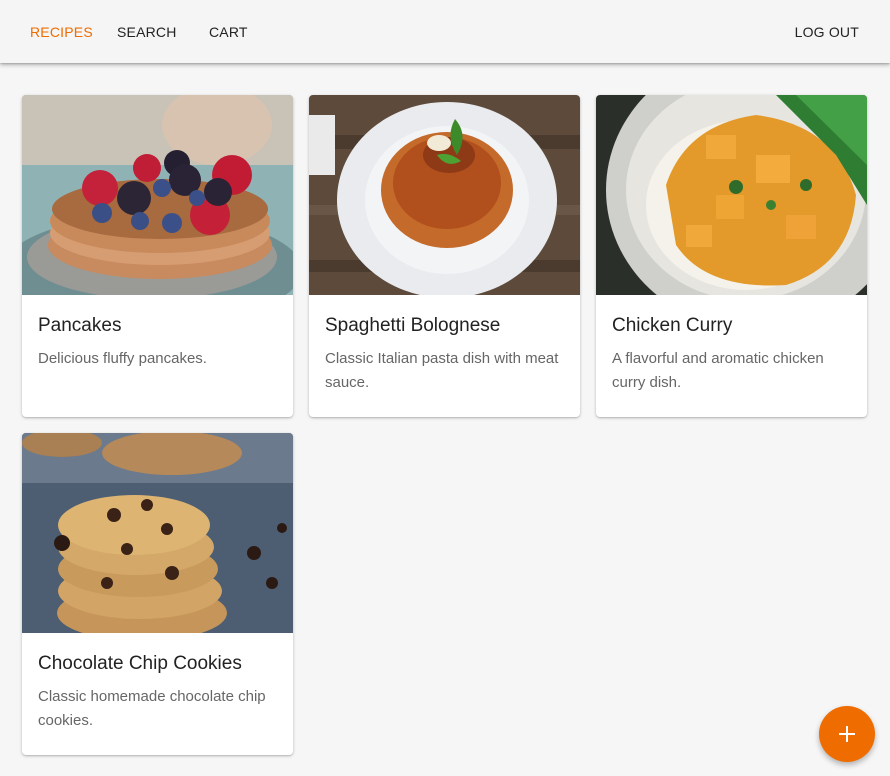 The width and height of the screenshot is (890, 776). I want to click on app-bar: RECIPES SEARCH CART LOG OUT, so click(445, 31).